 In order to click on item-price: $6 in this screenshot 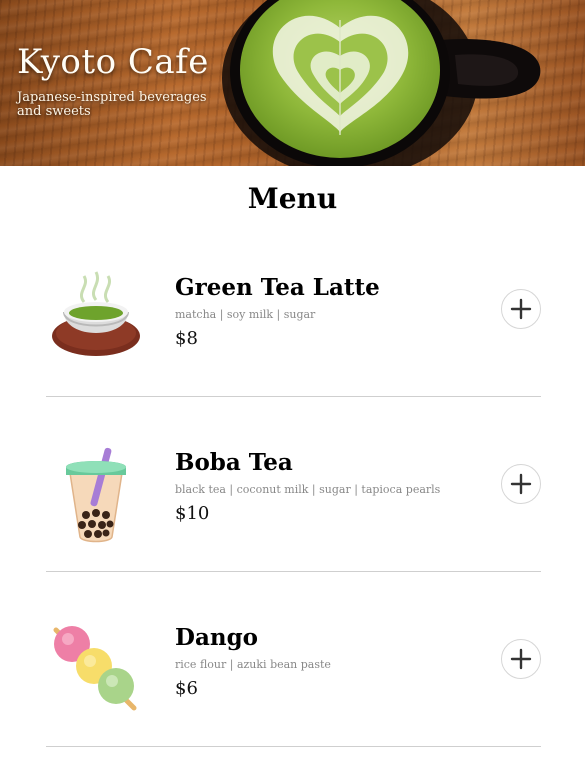, I will do `click(186, 688)`.